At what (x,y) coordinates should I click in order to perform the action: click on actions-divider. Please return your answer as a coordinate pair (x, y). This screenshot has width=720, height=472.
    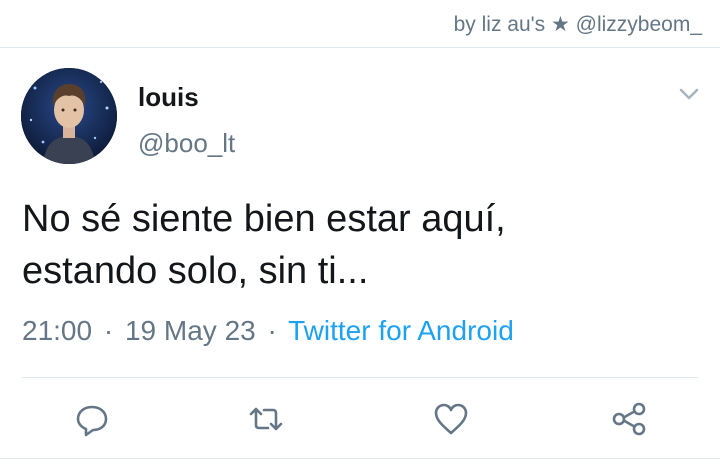
    Looking at the image, I should click on (360, 377).